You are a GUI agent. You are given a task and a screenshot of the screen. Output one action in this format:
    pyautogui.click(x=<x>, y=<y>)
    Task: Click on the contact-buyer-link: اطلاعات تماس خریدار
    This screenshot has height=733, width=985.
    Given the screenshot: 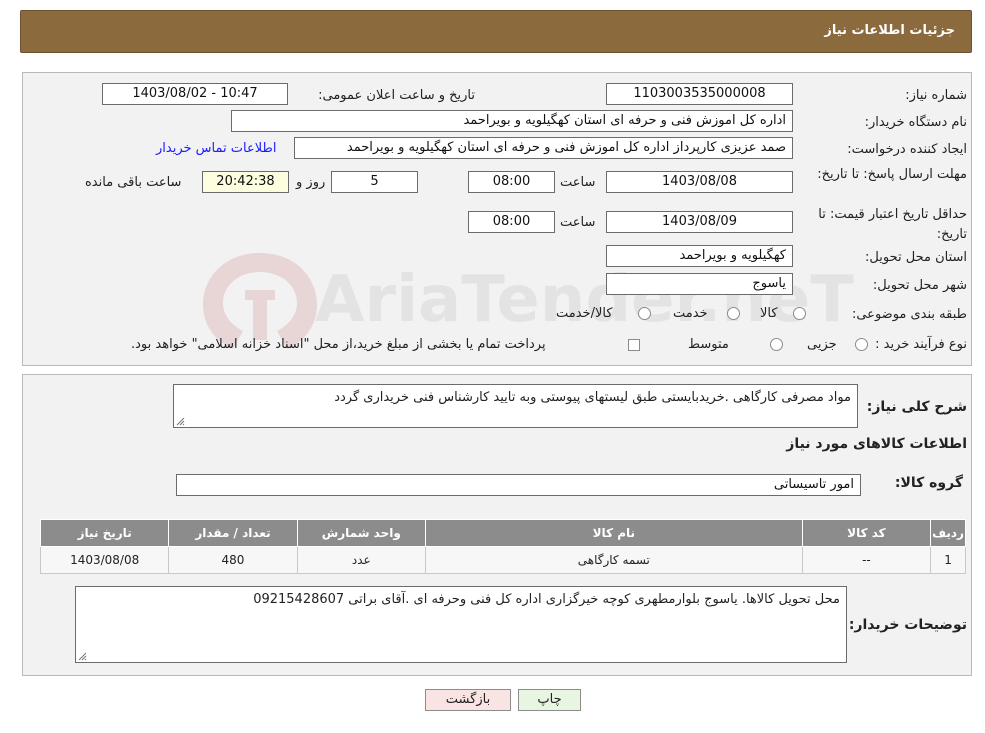 What is the action you would take?
    pyautogui.click(x=216, y=148)
    